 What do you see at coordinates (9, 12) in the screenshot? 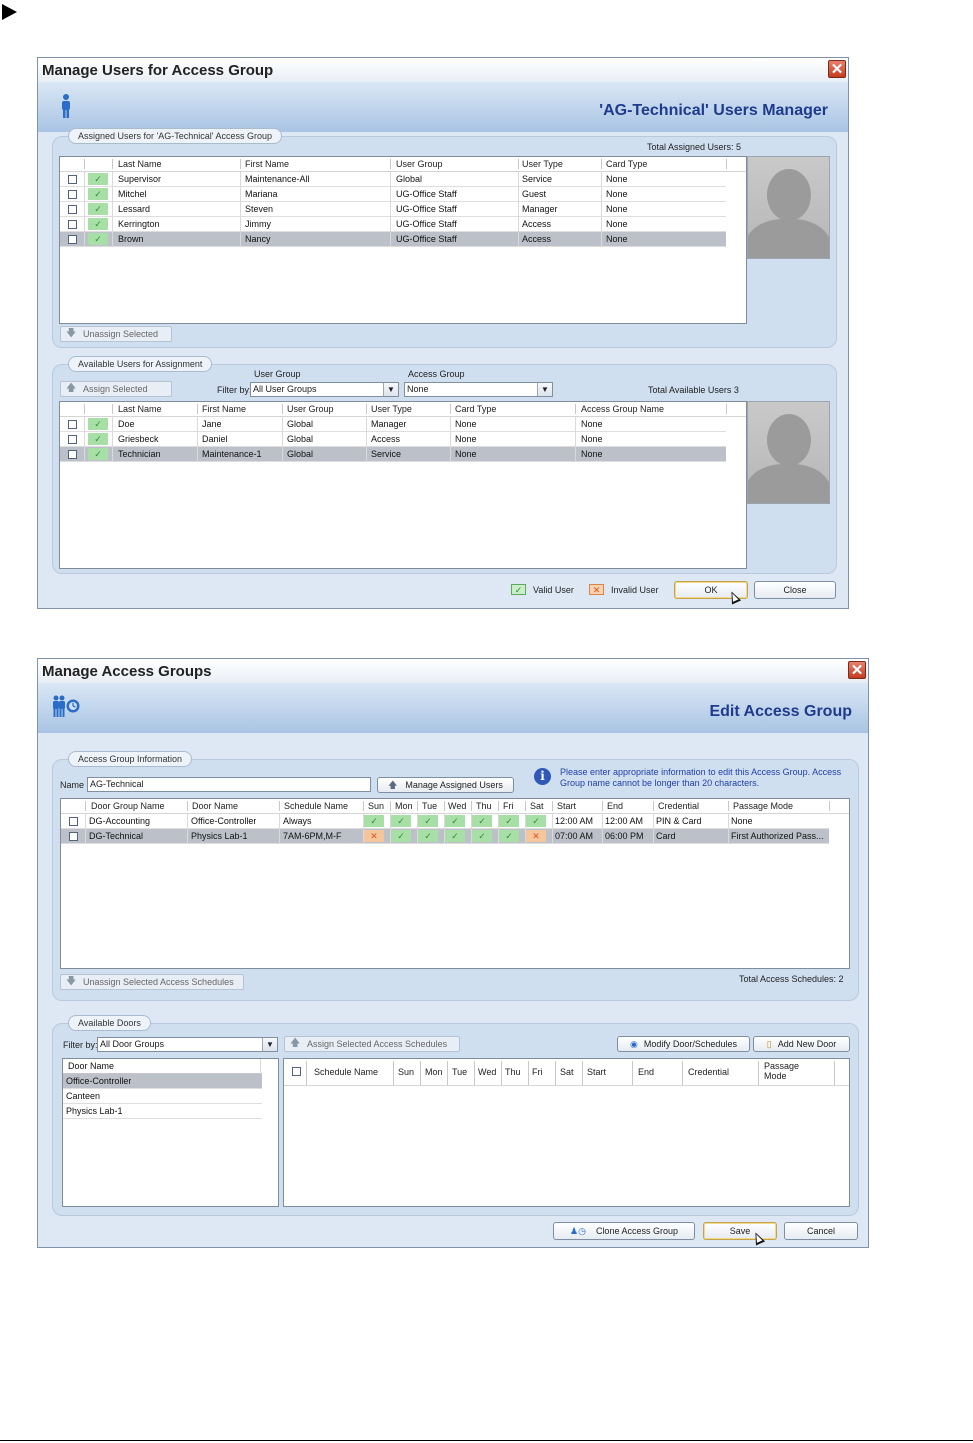
I see `bullet-arrow` at bounding box center [9, 12].